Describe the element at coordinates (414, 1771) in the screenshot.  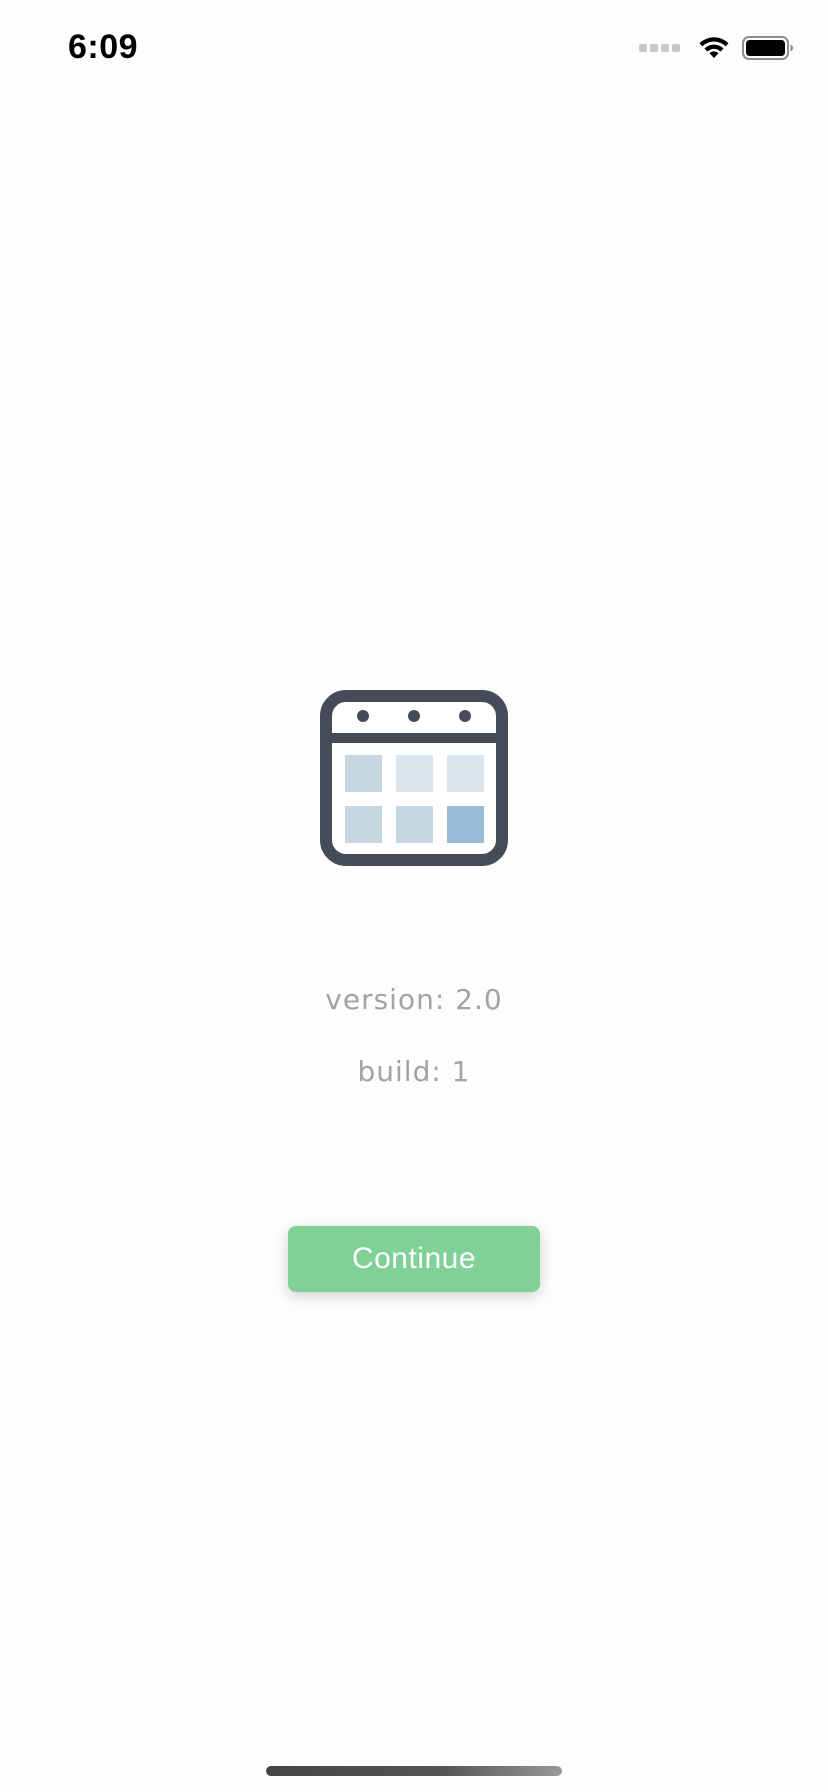
I see `home-indicator` at that location.